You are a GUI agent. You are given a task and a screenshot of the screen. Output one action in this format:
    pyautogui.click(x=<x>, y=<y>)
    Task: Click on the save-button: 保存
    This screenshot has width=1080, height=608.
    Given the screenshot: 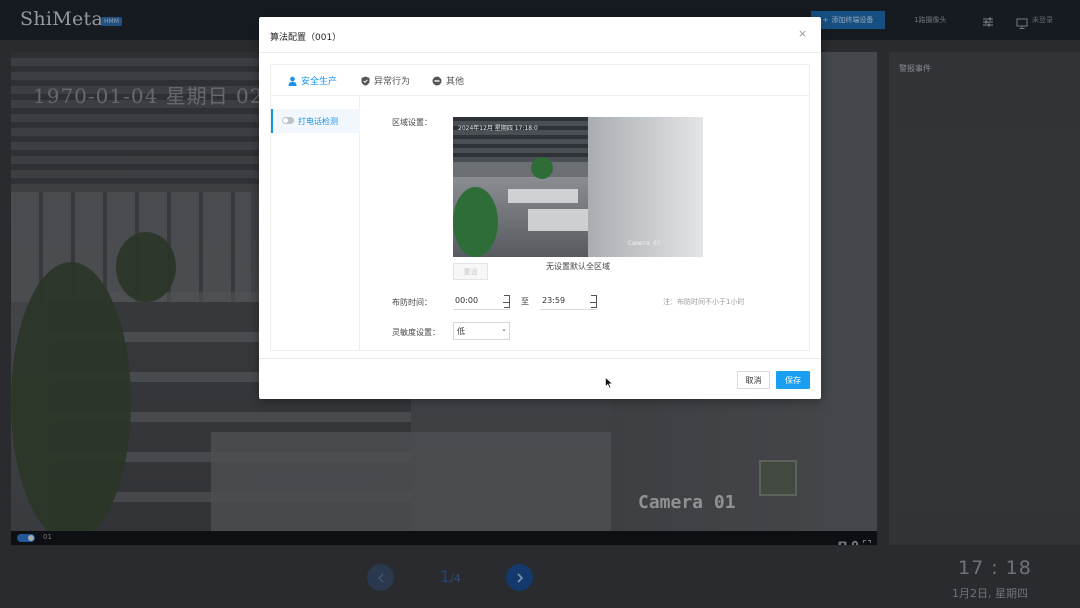 What is the action you would take?
    pyautogui.click(x=793, y=380)
    